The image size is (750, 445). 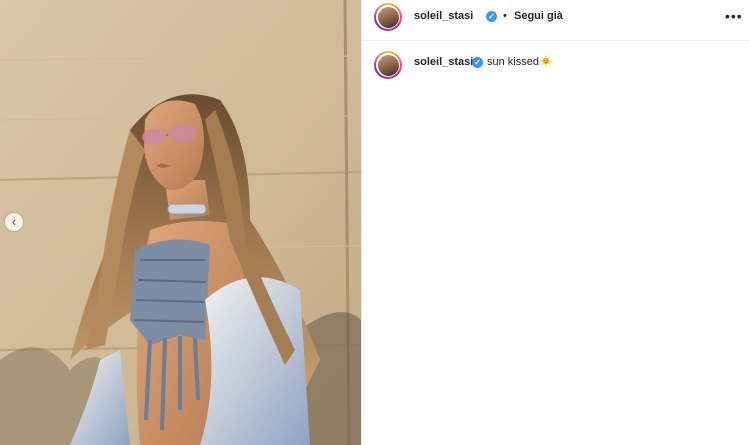 I want to click on avatar, so click(x=388, y=17).